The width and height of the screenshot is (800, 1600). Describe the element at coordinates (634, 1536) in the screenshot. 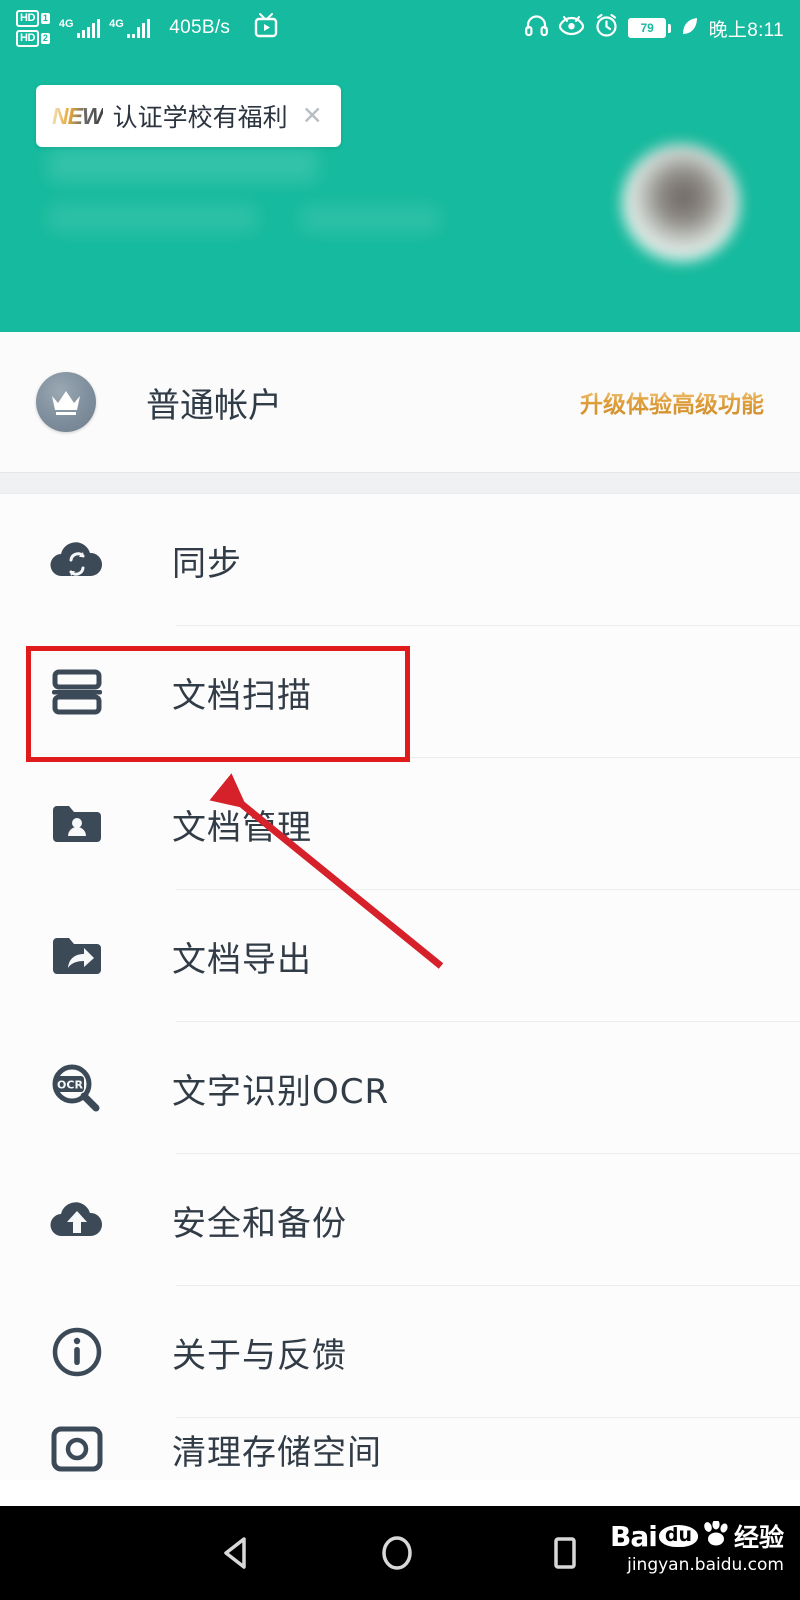

I see `watermark-bai-label: Bai` at that location.